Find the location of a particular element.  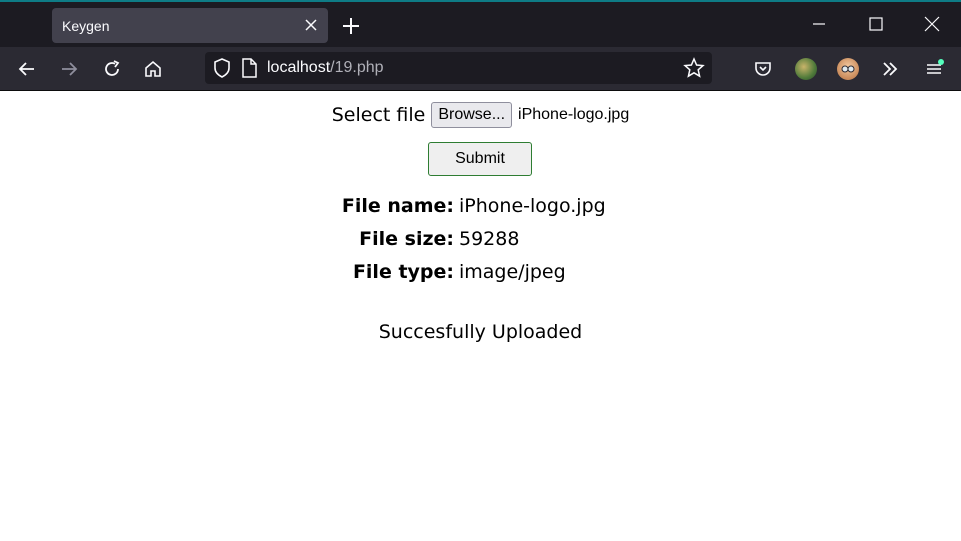

shield-icon is located at coordinates (222, 70).